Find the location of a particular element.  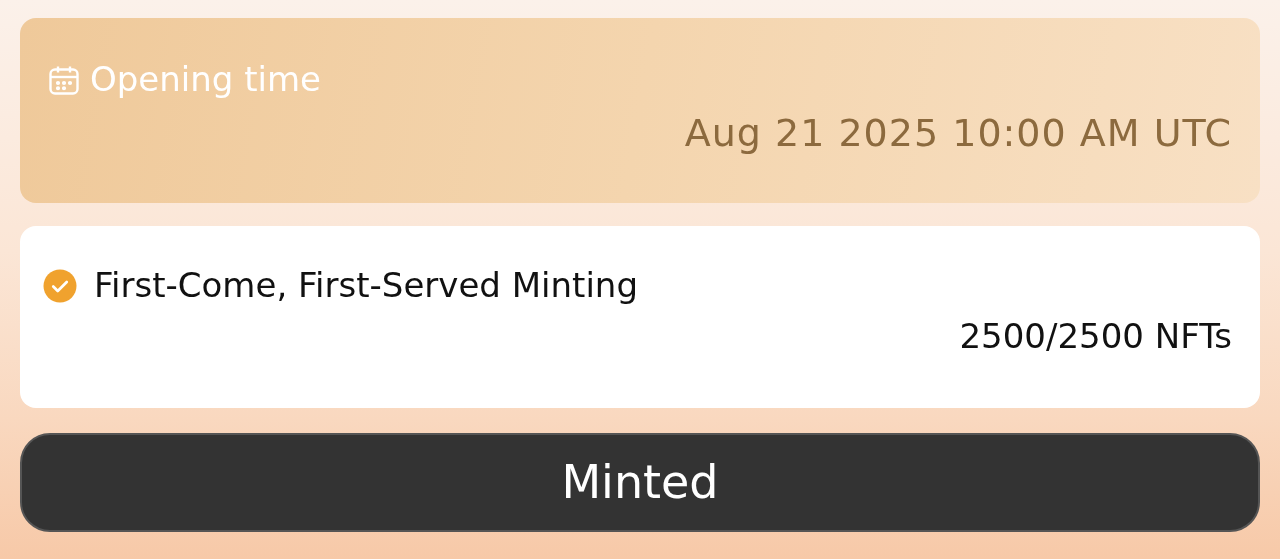

mint-count: 2500/2500 NFTs is located at coordinates (1095, 336).